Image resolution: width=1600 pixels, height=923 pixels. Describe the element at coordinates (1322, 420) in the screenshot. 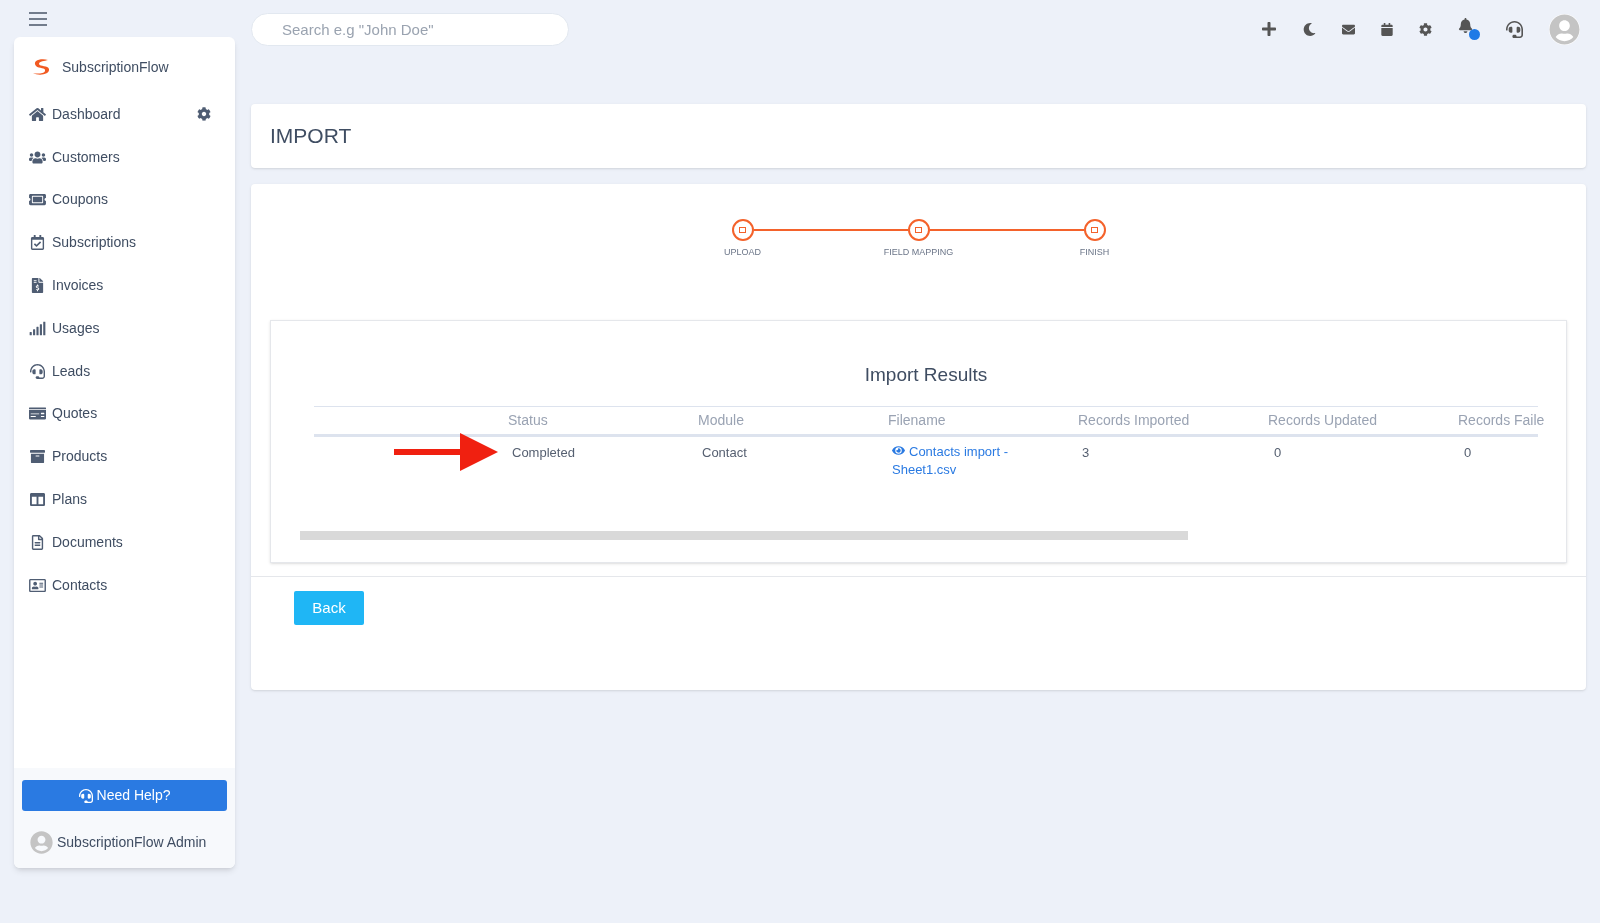

I see `column-header: Records Updated` at that location.